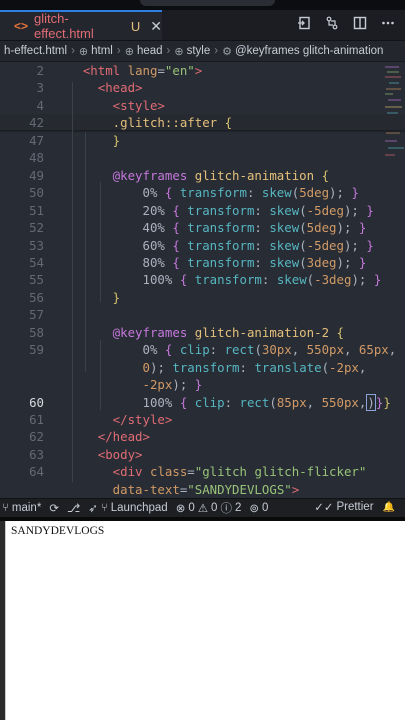 The height and width of the screenshot is (720, 405). Describe the element at coordinates (202, 105) in the screenshot. I see `code-line: 4 <style>` at that location.